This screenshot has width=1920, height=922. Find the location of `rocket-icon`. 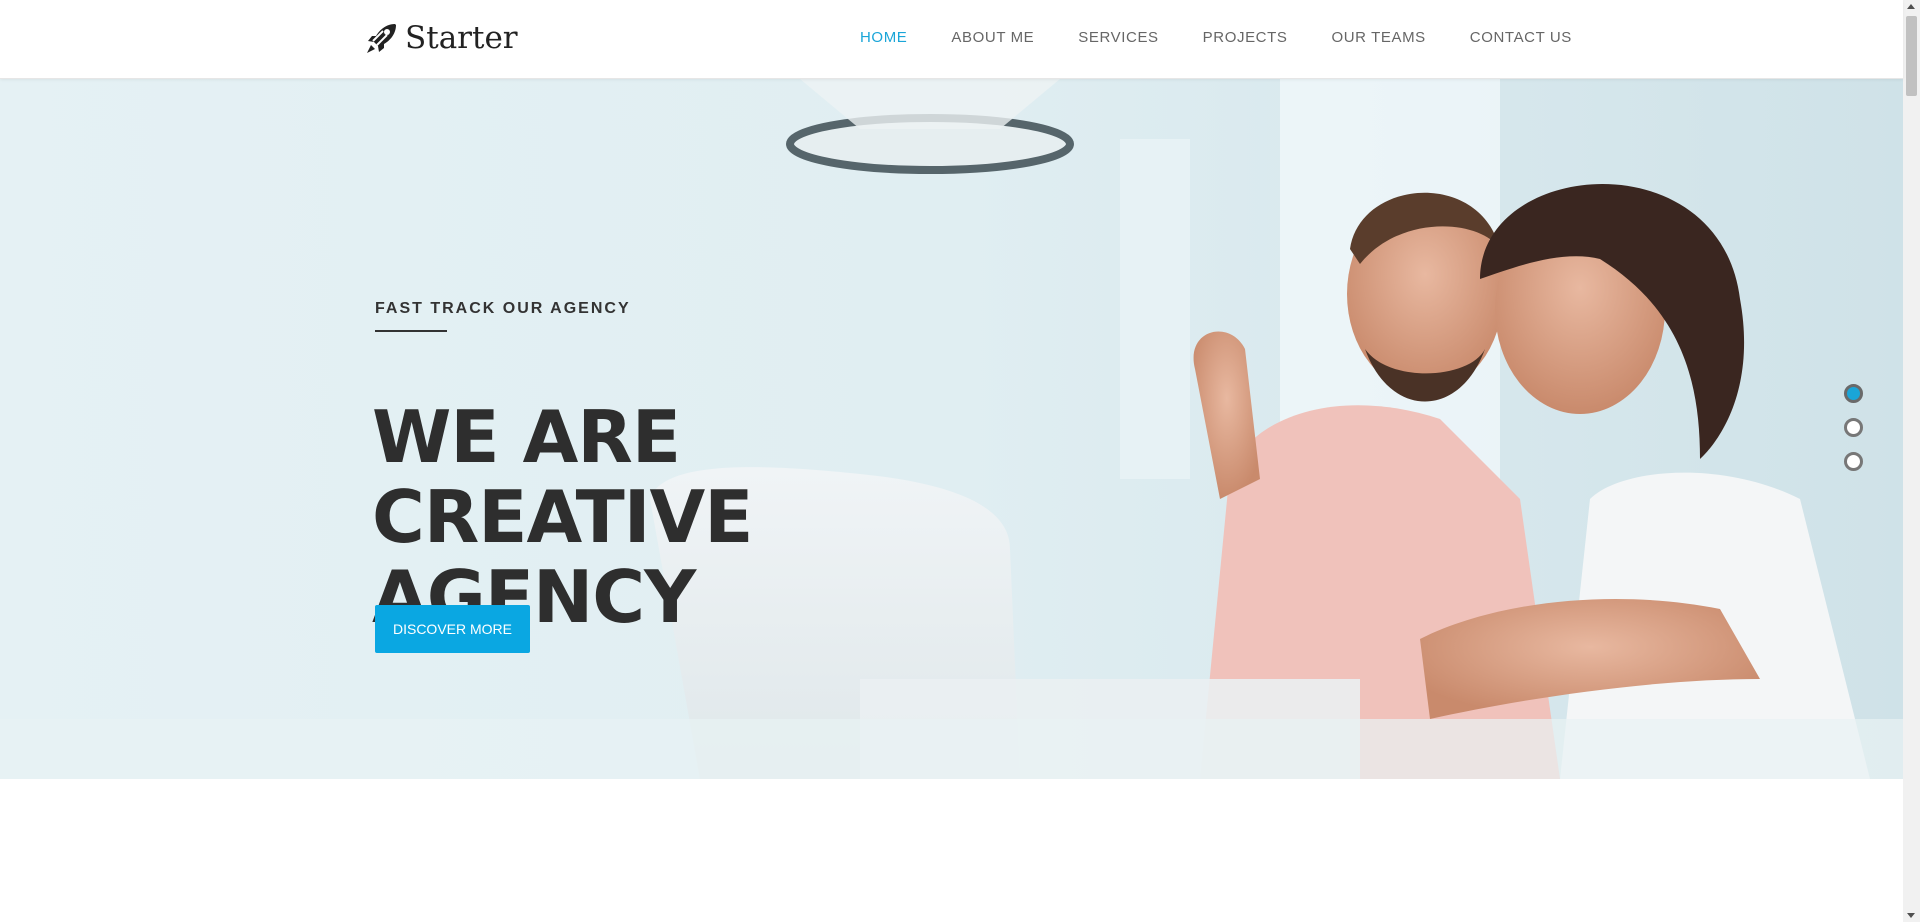

rocket-icon is located at coordinates (381, 38).